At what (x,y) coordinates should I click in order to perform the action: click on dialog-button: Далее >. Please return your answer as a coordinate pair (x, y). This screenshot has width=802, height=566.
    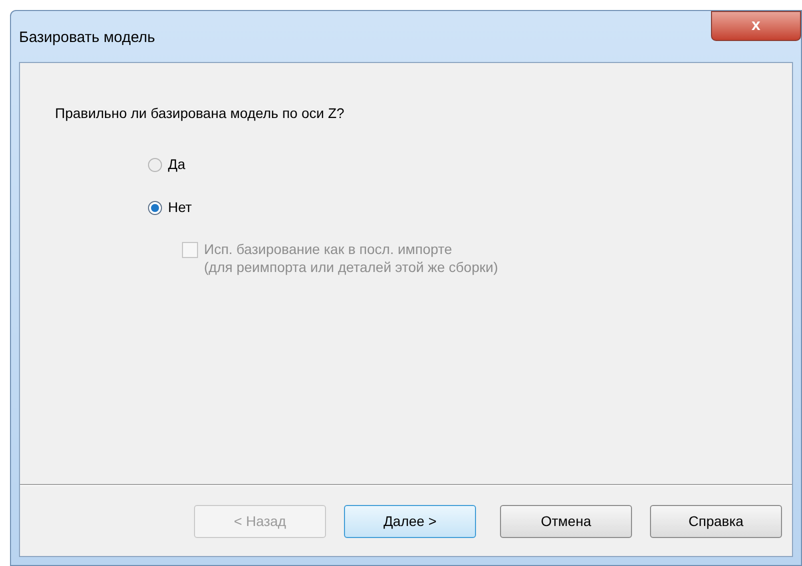
    Looking at the image, I should click on (410, 521).